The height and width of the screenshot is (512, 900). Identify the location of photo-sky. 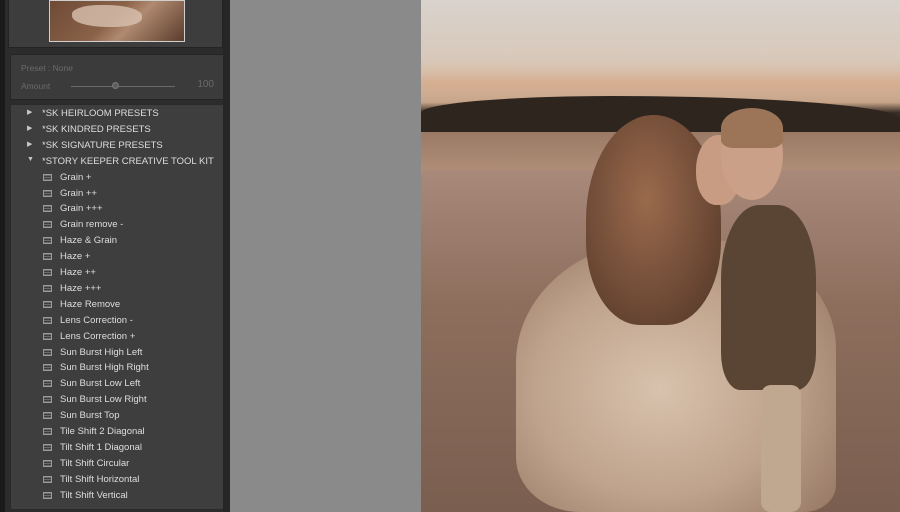
(660, 80).